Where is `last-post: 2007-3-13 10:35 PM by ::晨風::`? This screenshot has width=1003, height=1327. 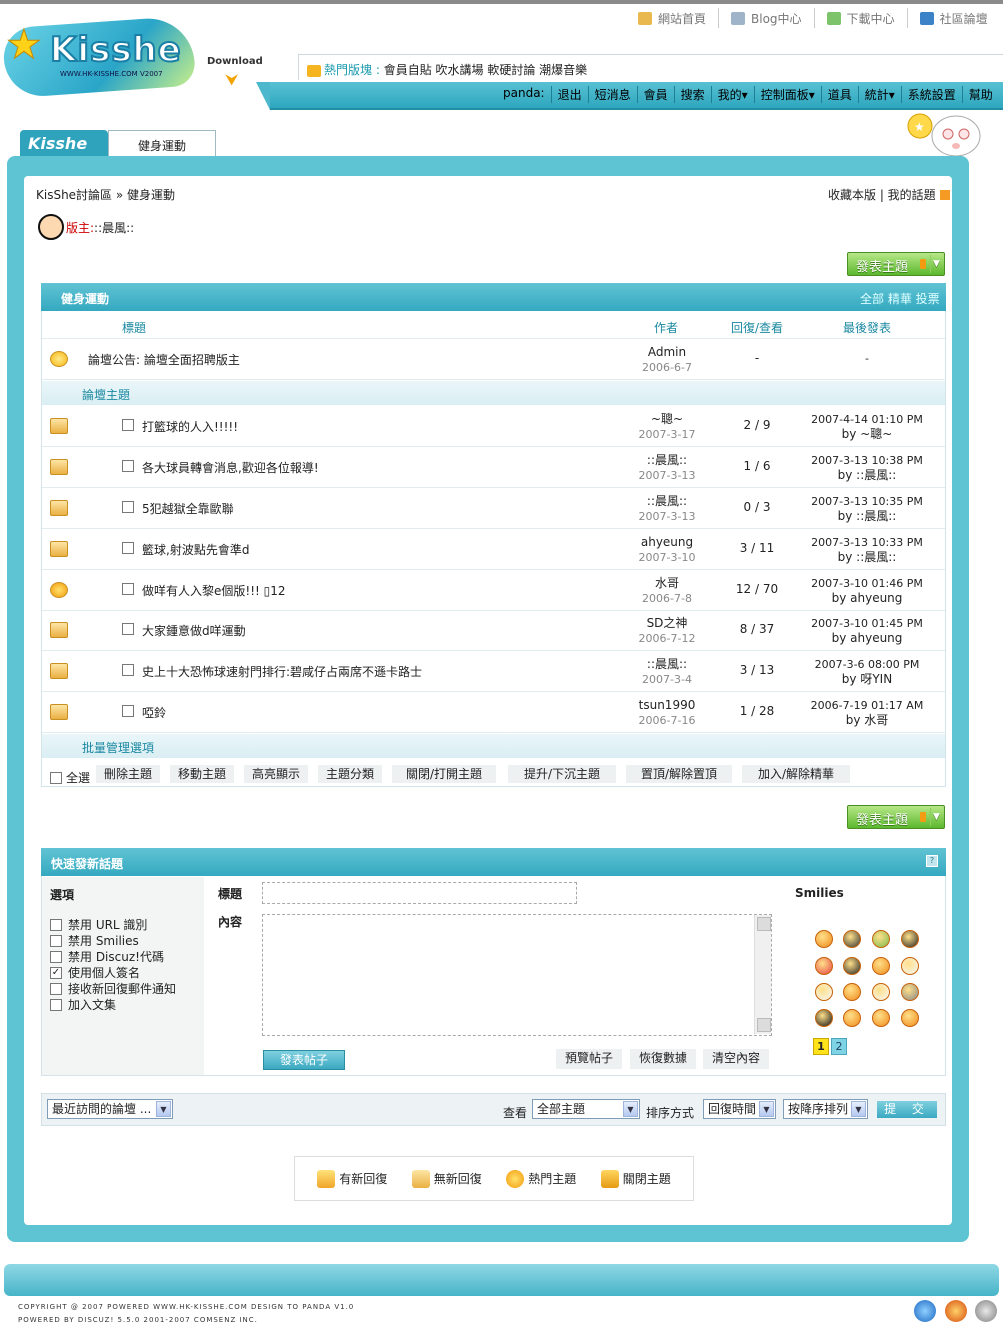
last-post: 2007-3-13 10:35 PM by ::晨風:: is located at coordinates (867, 509).